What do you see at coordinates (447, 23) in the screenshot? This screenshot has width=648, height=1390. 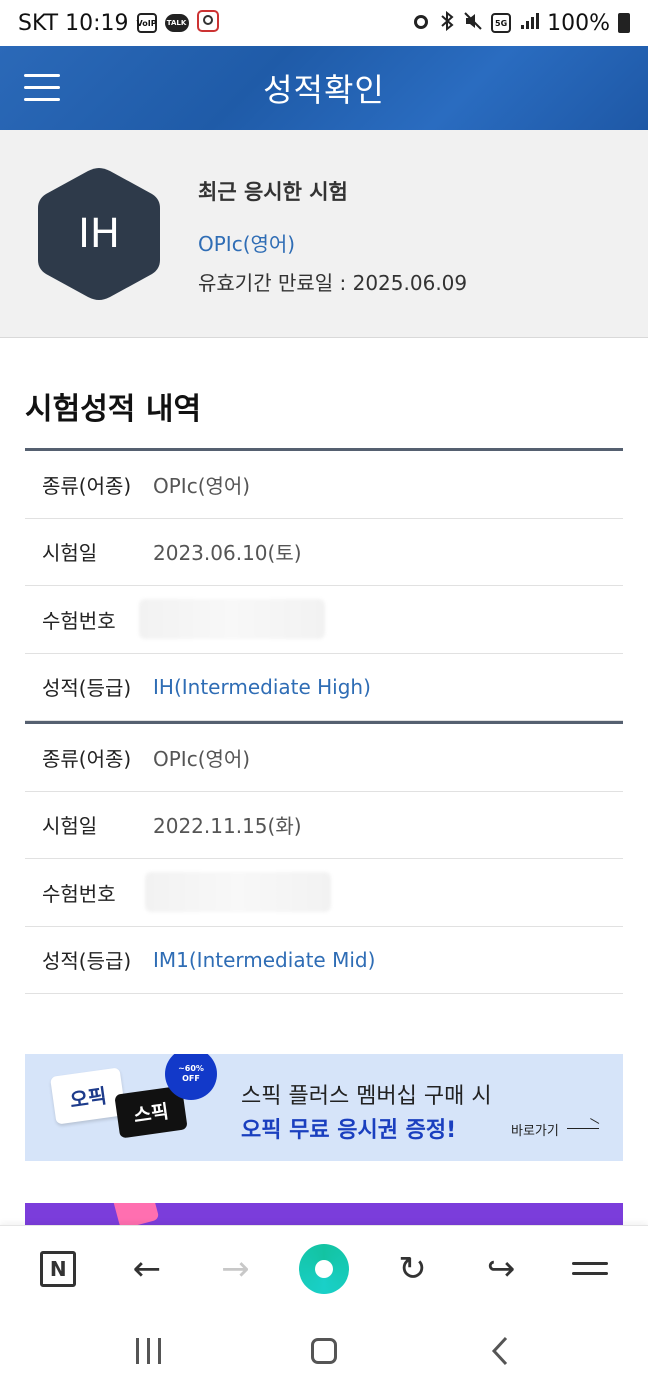 I see `bluetooth-icon` at bounding box center [447, 23].